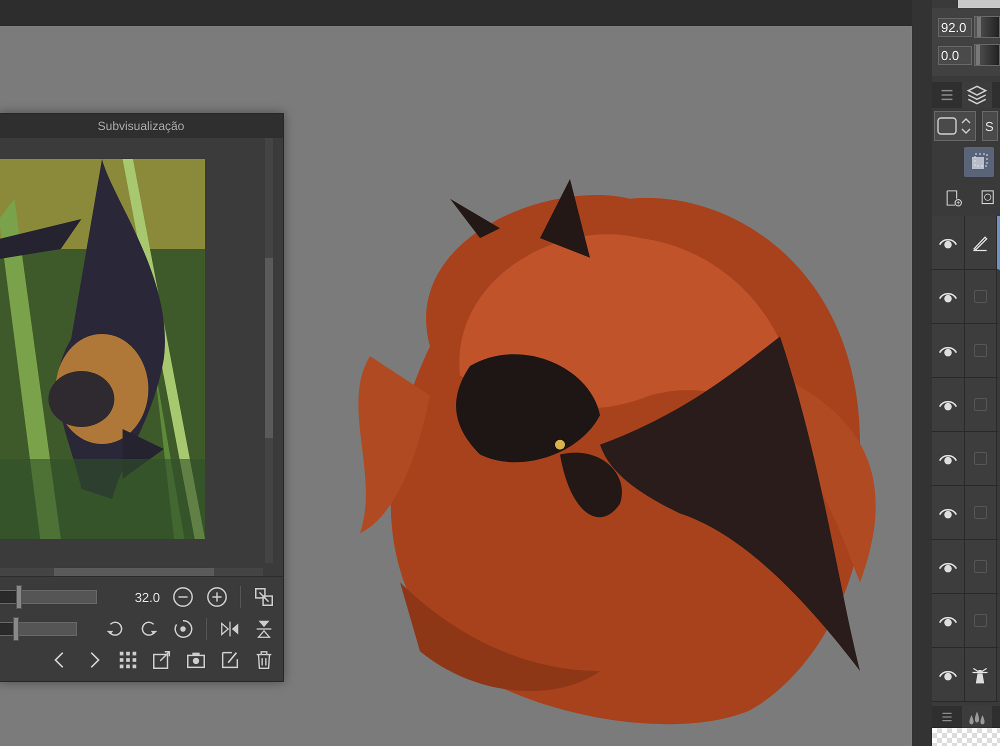 This screenshot has width=1000, height=746. I want to click on value-field: 92.0, so click(955, 27).